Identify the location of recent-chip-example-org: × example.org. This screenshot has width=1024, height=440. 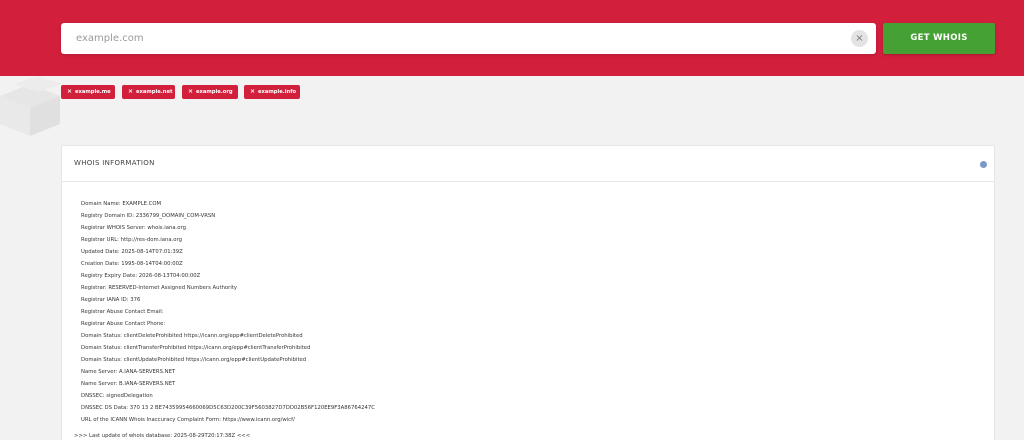
(210, 92).